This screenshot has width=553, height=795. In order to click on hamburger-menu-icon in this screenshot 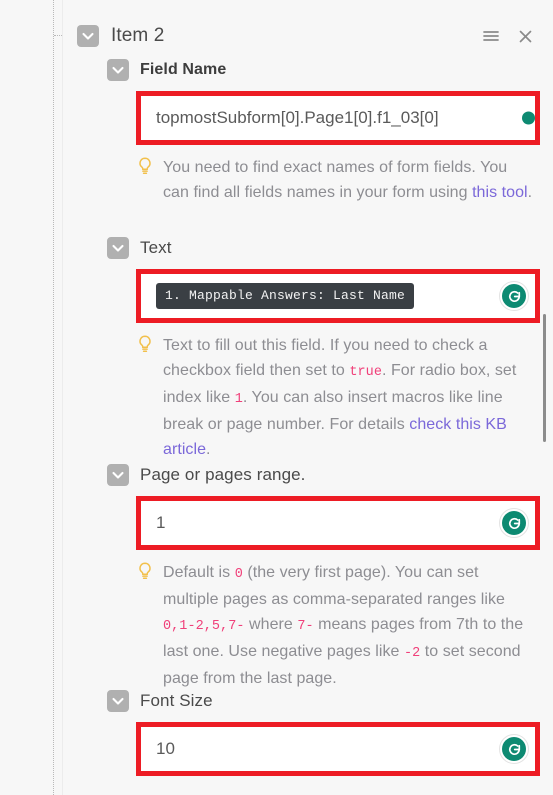, I will do `click(491, 36)`.